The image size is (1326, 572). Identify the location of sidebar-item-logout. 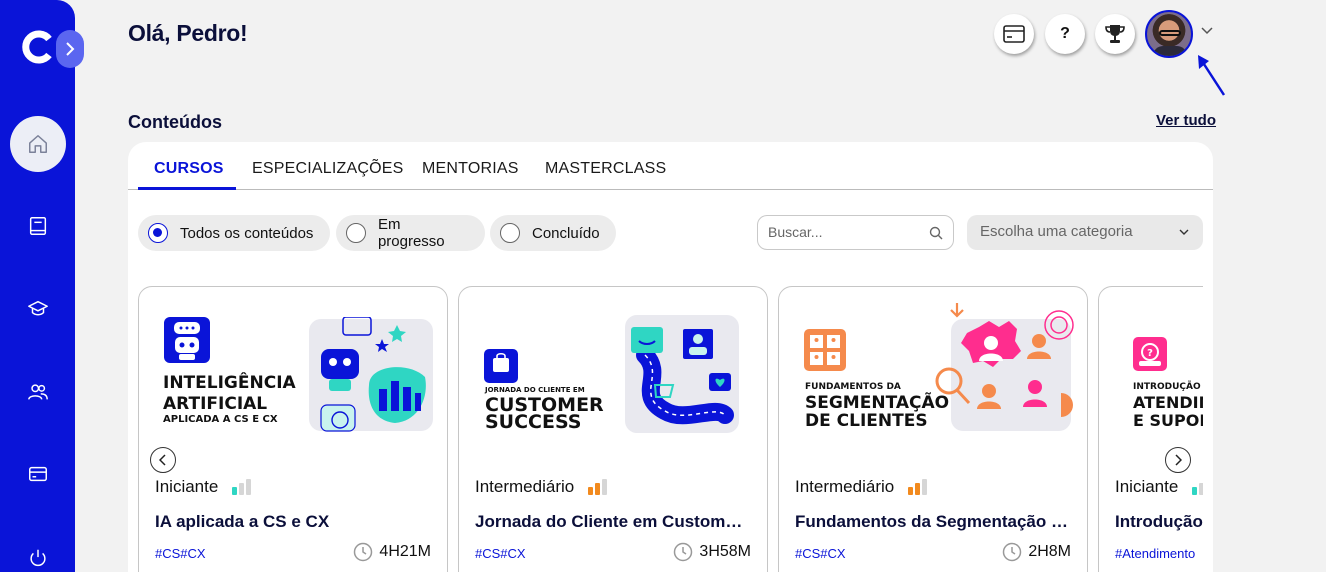
(38, 551).